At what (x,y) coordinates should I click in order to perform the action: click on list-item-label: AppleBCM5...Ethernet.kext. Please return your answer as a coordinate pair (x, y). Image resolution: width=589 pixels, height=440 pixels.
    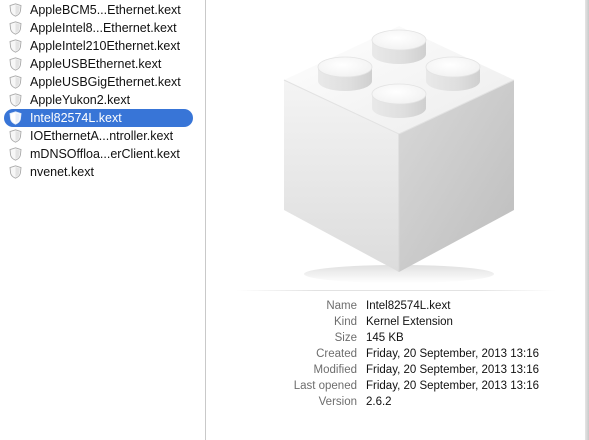
    Looking at the image, I should click on (105, 10).